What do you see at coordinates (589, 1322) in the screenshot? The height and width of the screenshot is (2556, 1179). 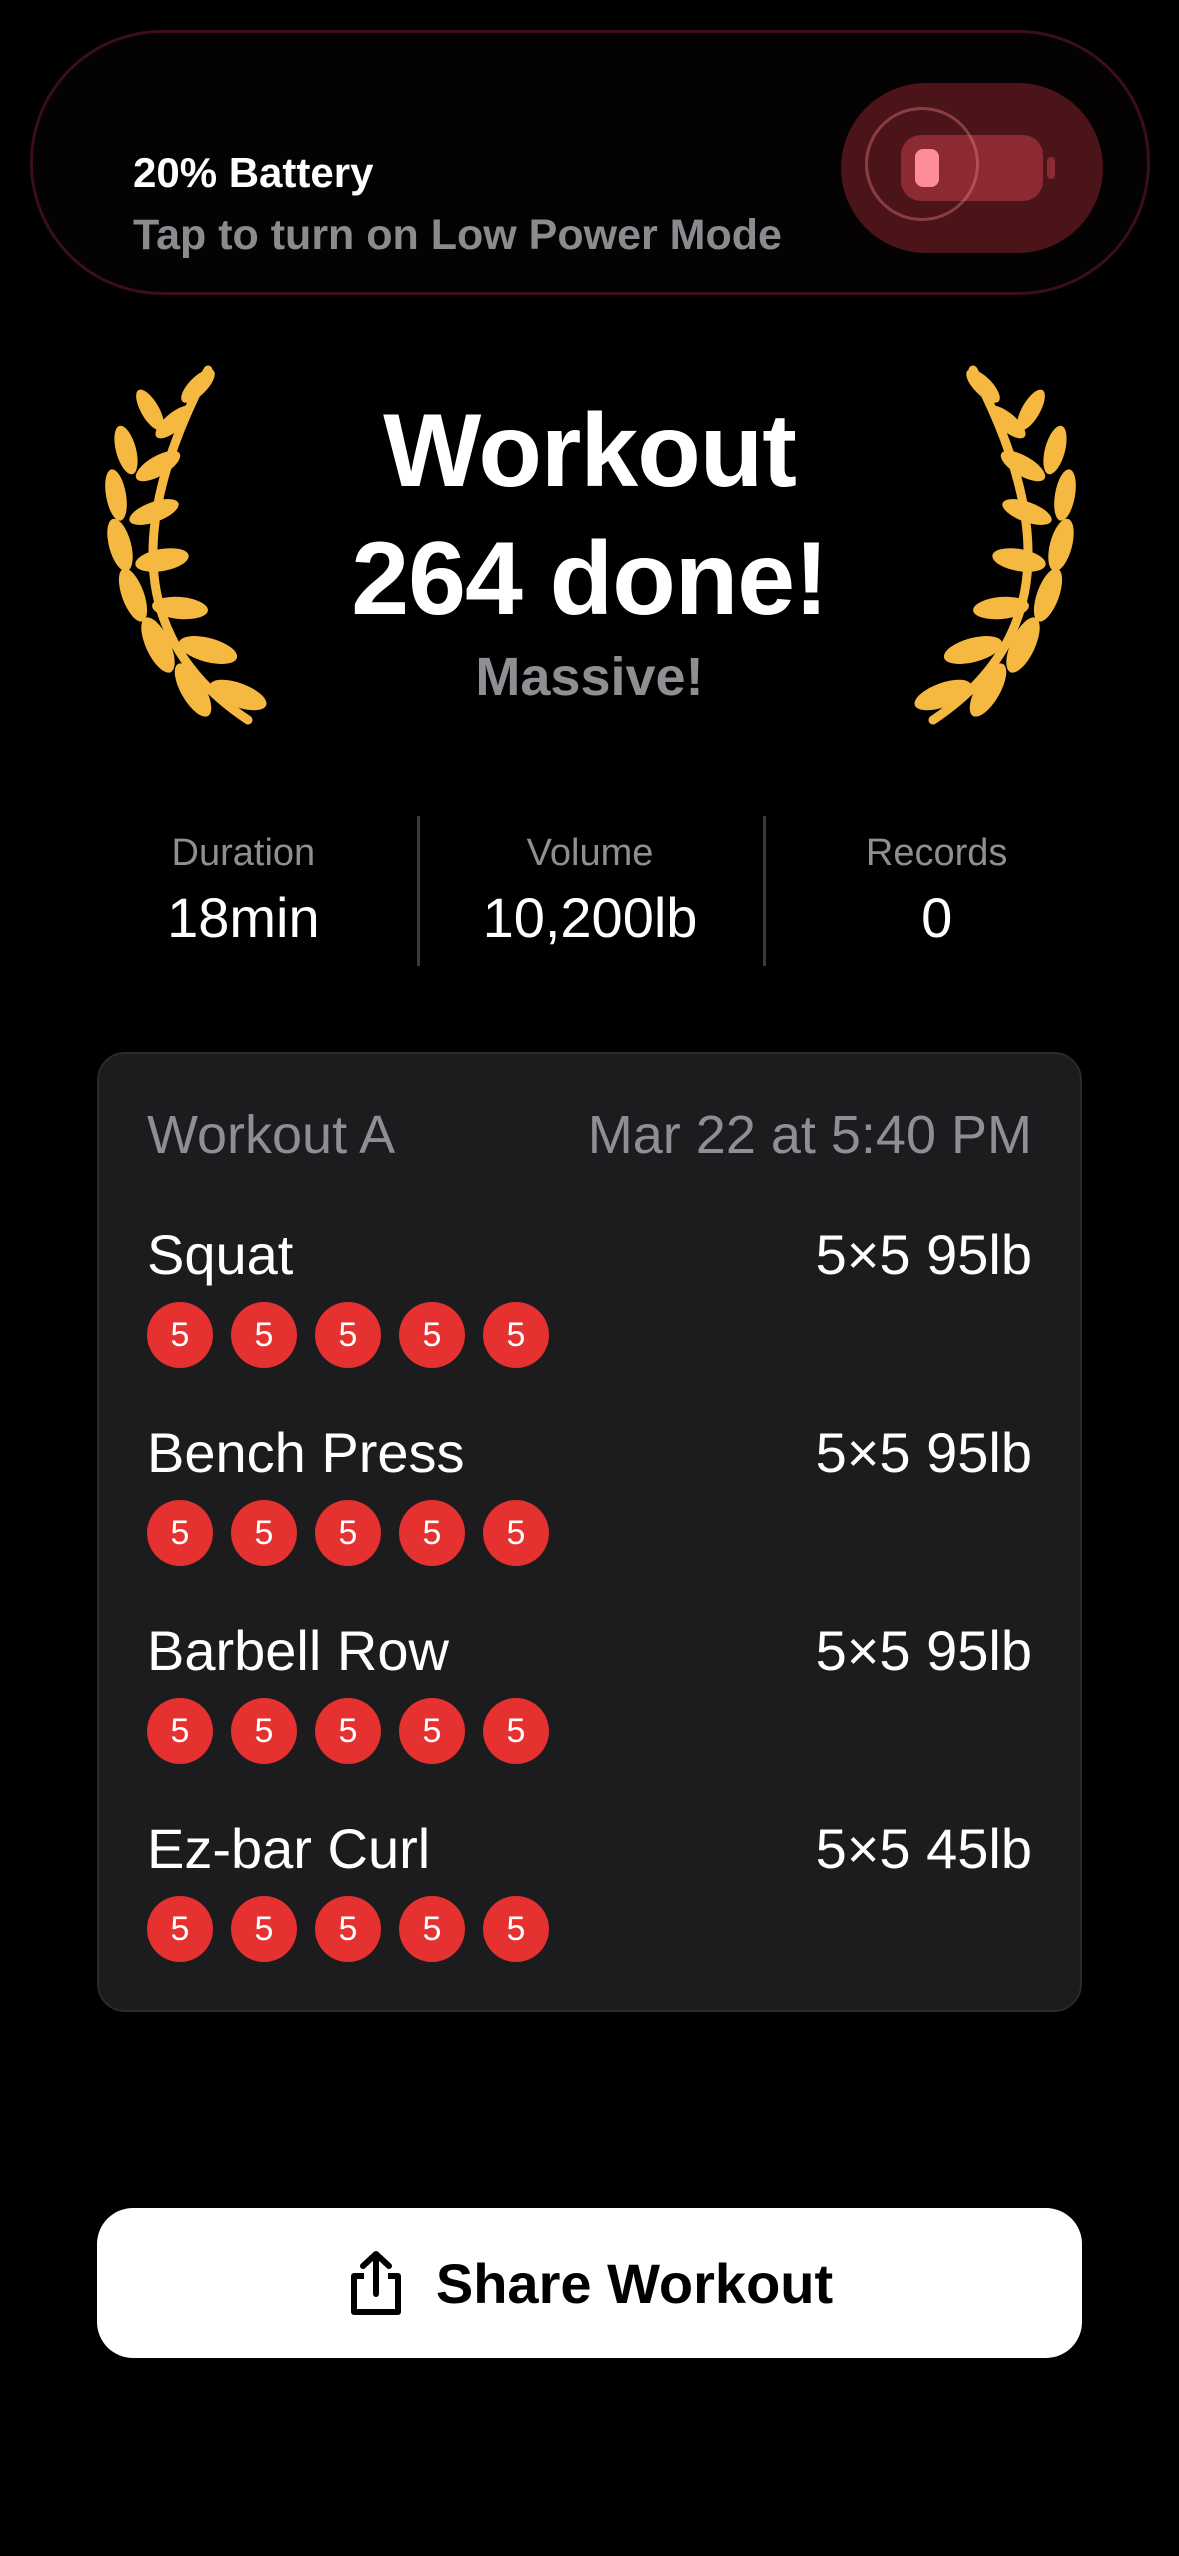 I see `exercise-row: Squat 5×5 95lb 5 5 5 5 5` at bounding box center [589, 1322].